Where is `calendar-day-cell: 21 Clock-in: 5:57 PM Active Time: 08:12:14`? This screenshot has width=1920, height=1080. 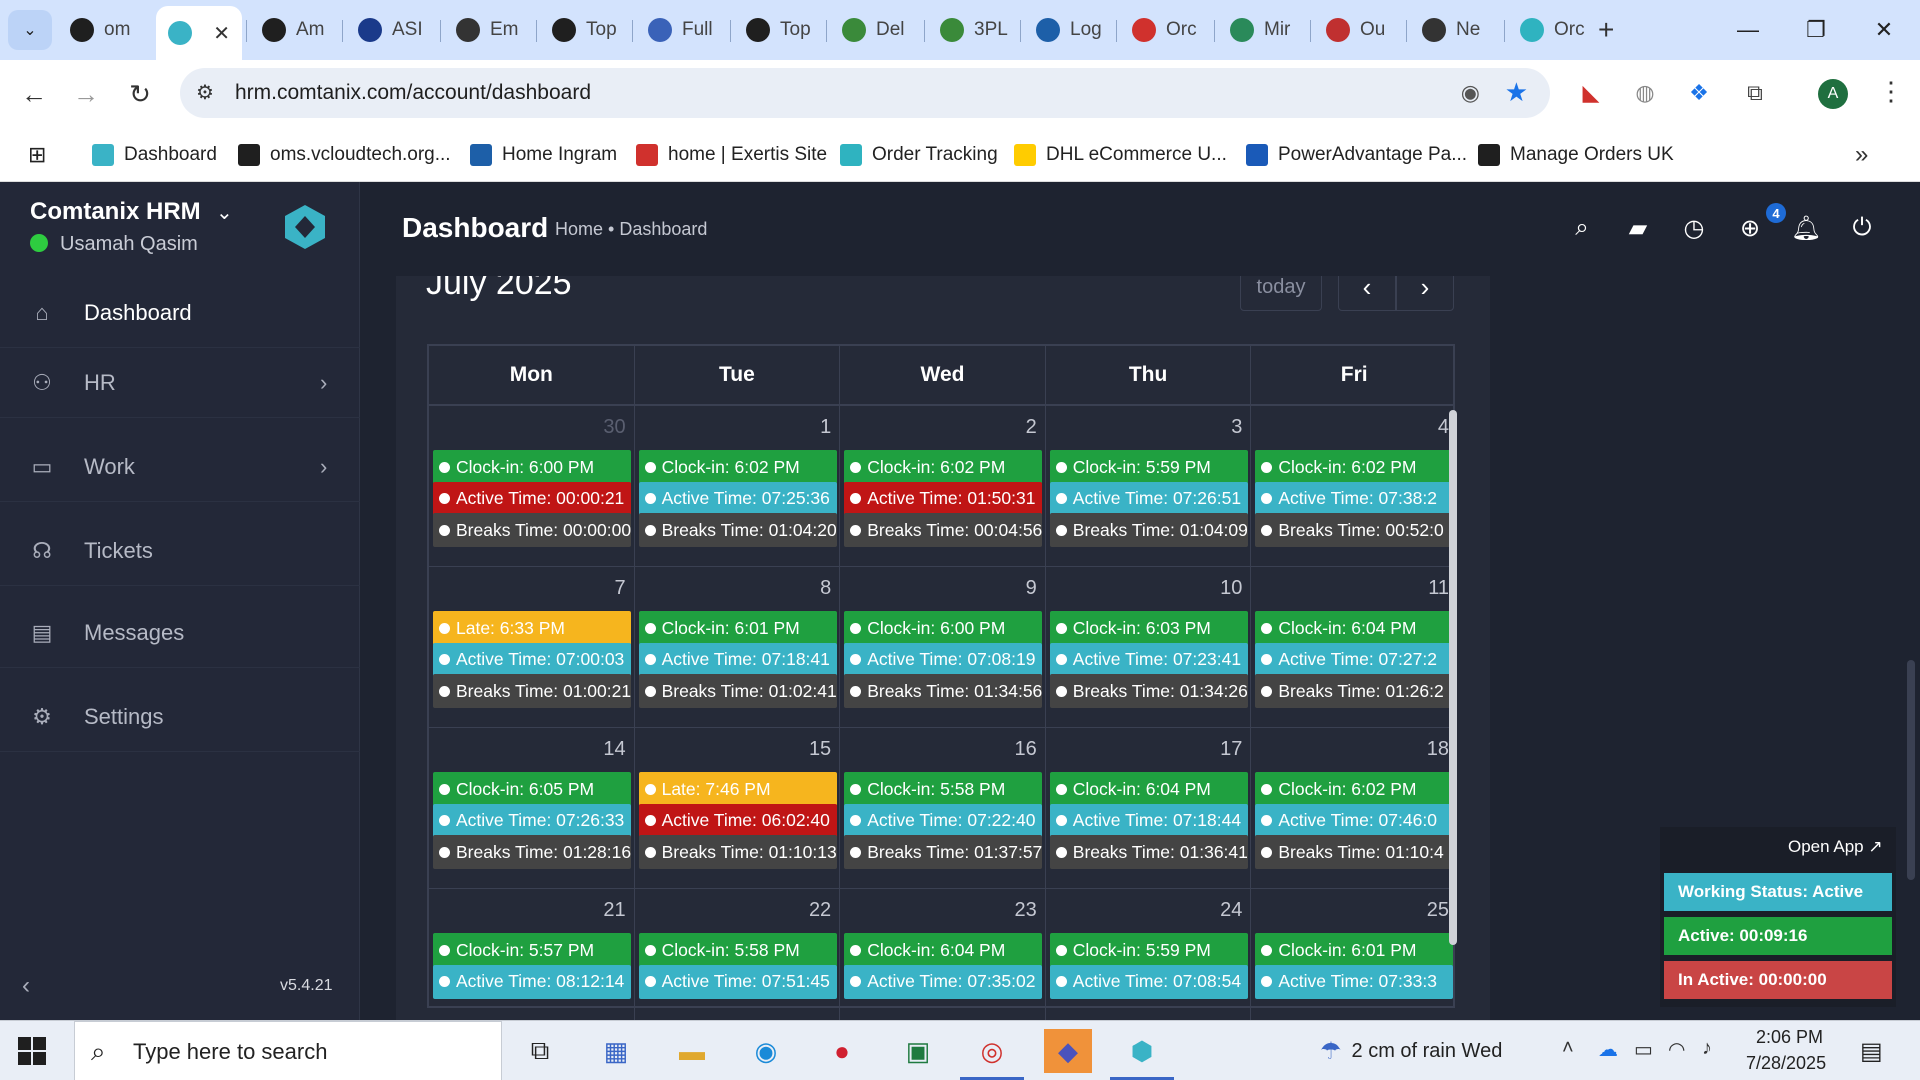 calendar-day-cell: 21 Clock-in: 5:57 PM Active Time: 08:12:14 is located at coordinates (532, 954).